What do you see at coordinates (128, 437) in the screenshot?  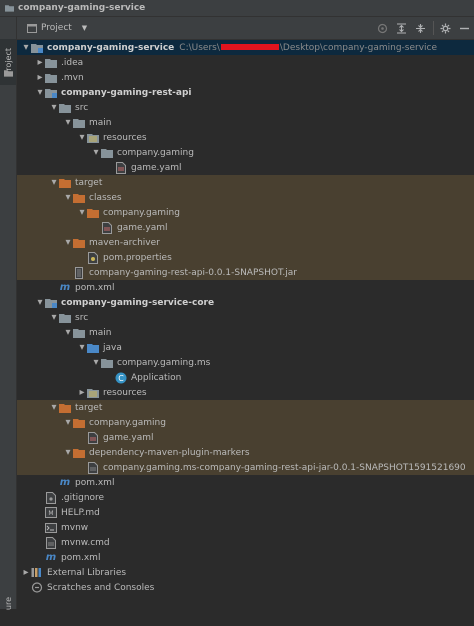 I see `tree-label: game.yaml` at bounding box center [128, 437].